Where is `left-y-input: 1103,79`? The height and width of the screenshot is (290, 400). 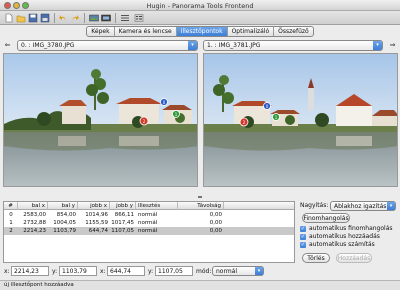
left-y-input: 1103,79 is located at coordinates (78, 271).